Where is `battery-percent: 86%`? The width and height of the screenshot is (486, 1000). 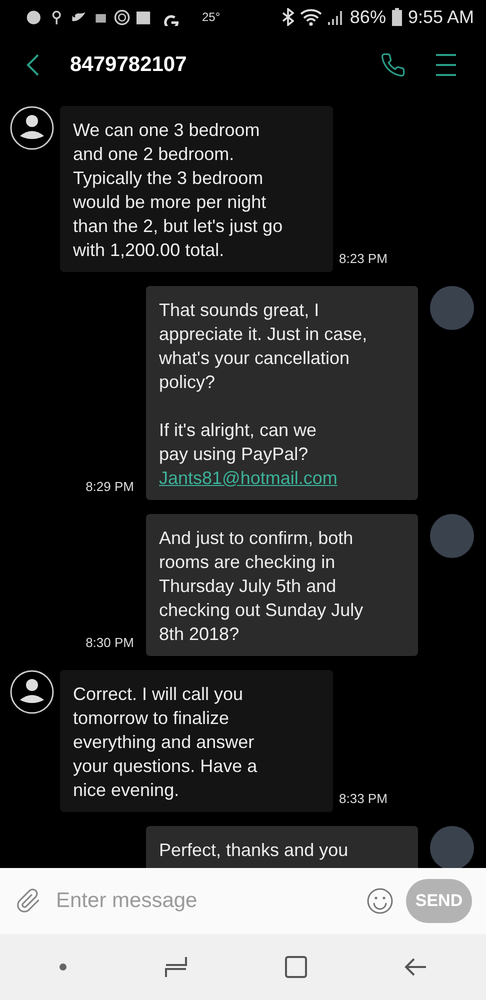
battery-percent: 86% is located at coordinates (368, 17).